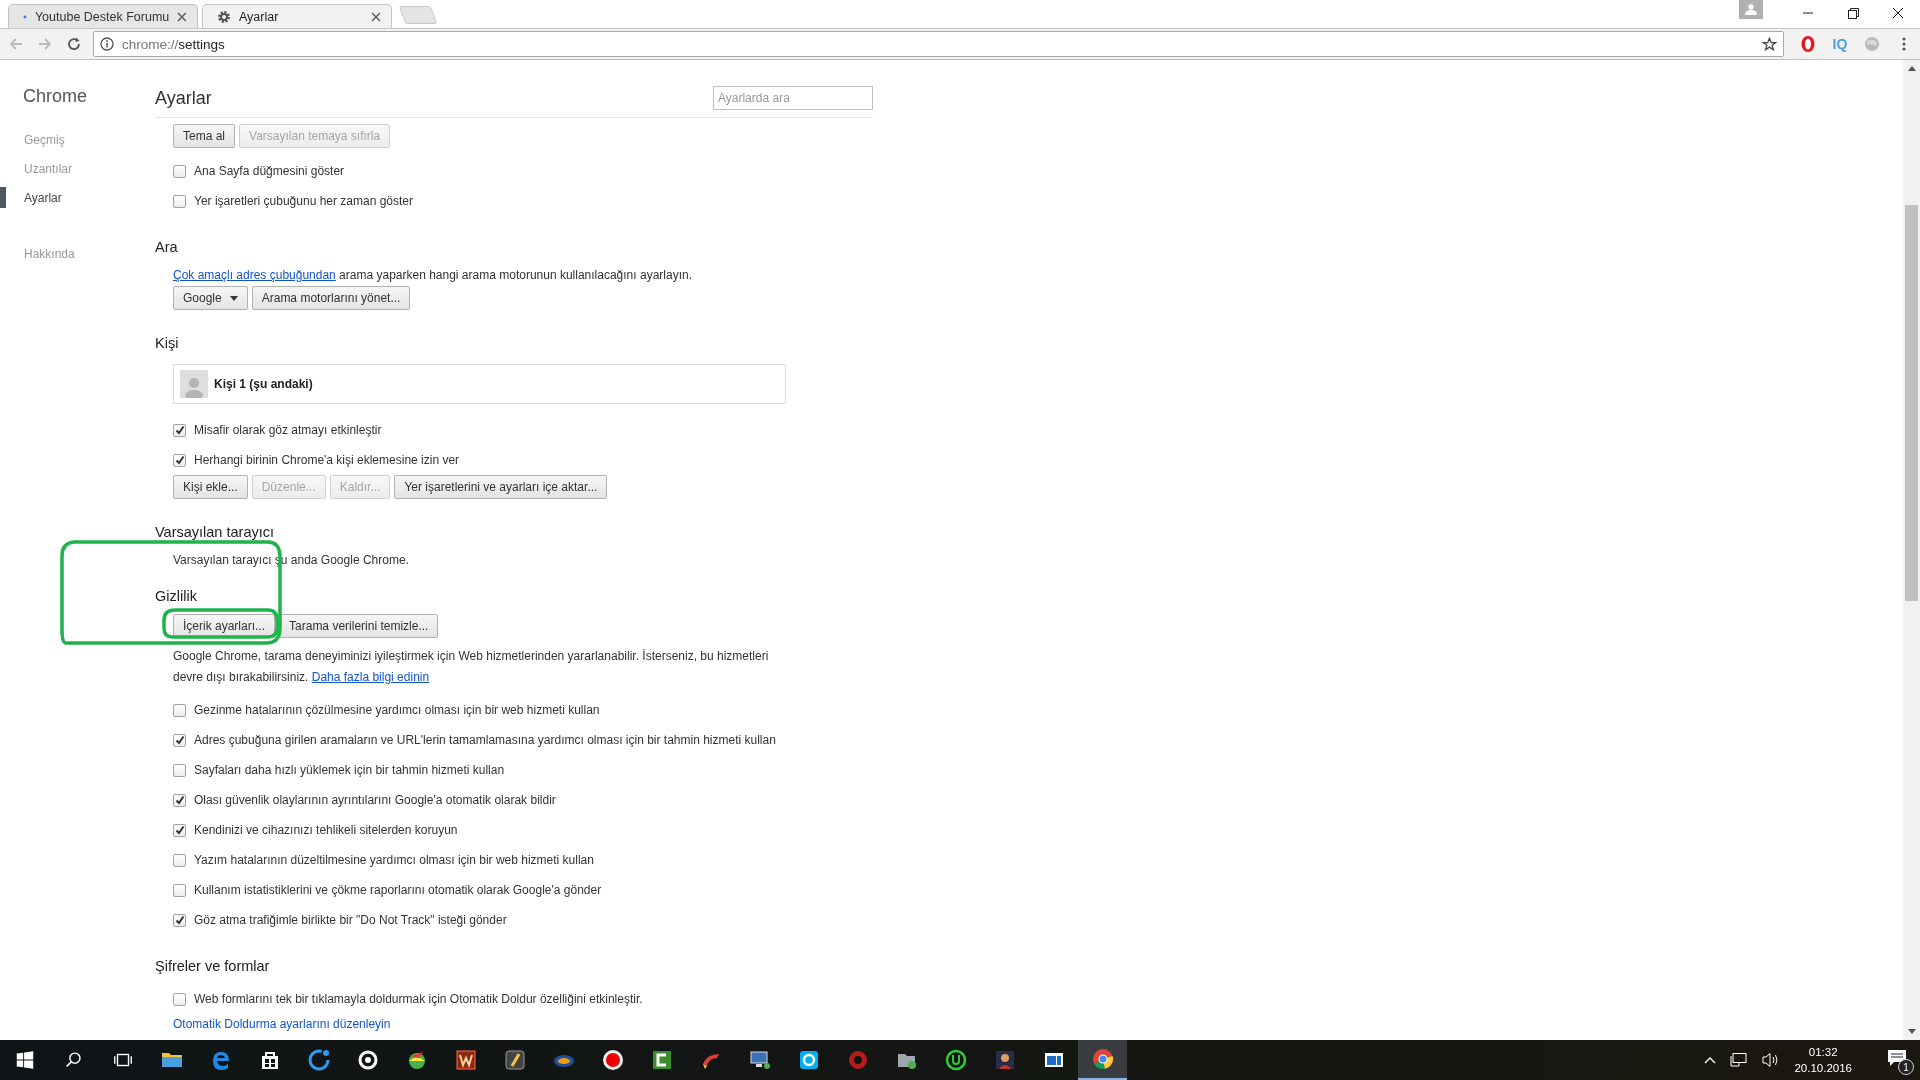 The width and height of the screenshot is (1920, 1080). I want to click on checkbox-label: Yer işaretleri çubuğunu her zaman göster, so click(304, 201).